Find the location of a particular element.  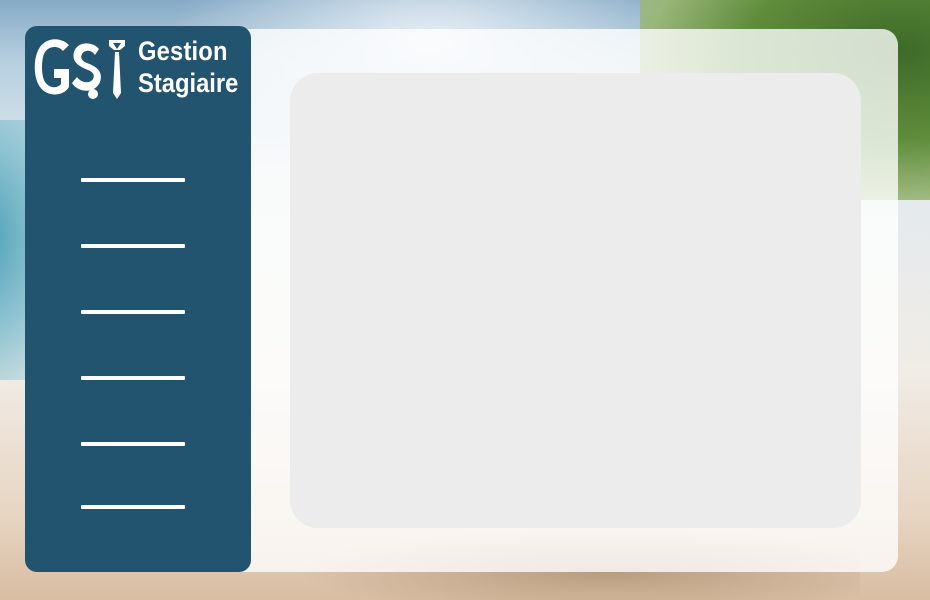

app-title-line1: Gestion is located at coordinates (183, 51).